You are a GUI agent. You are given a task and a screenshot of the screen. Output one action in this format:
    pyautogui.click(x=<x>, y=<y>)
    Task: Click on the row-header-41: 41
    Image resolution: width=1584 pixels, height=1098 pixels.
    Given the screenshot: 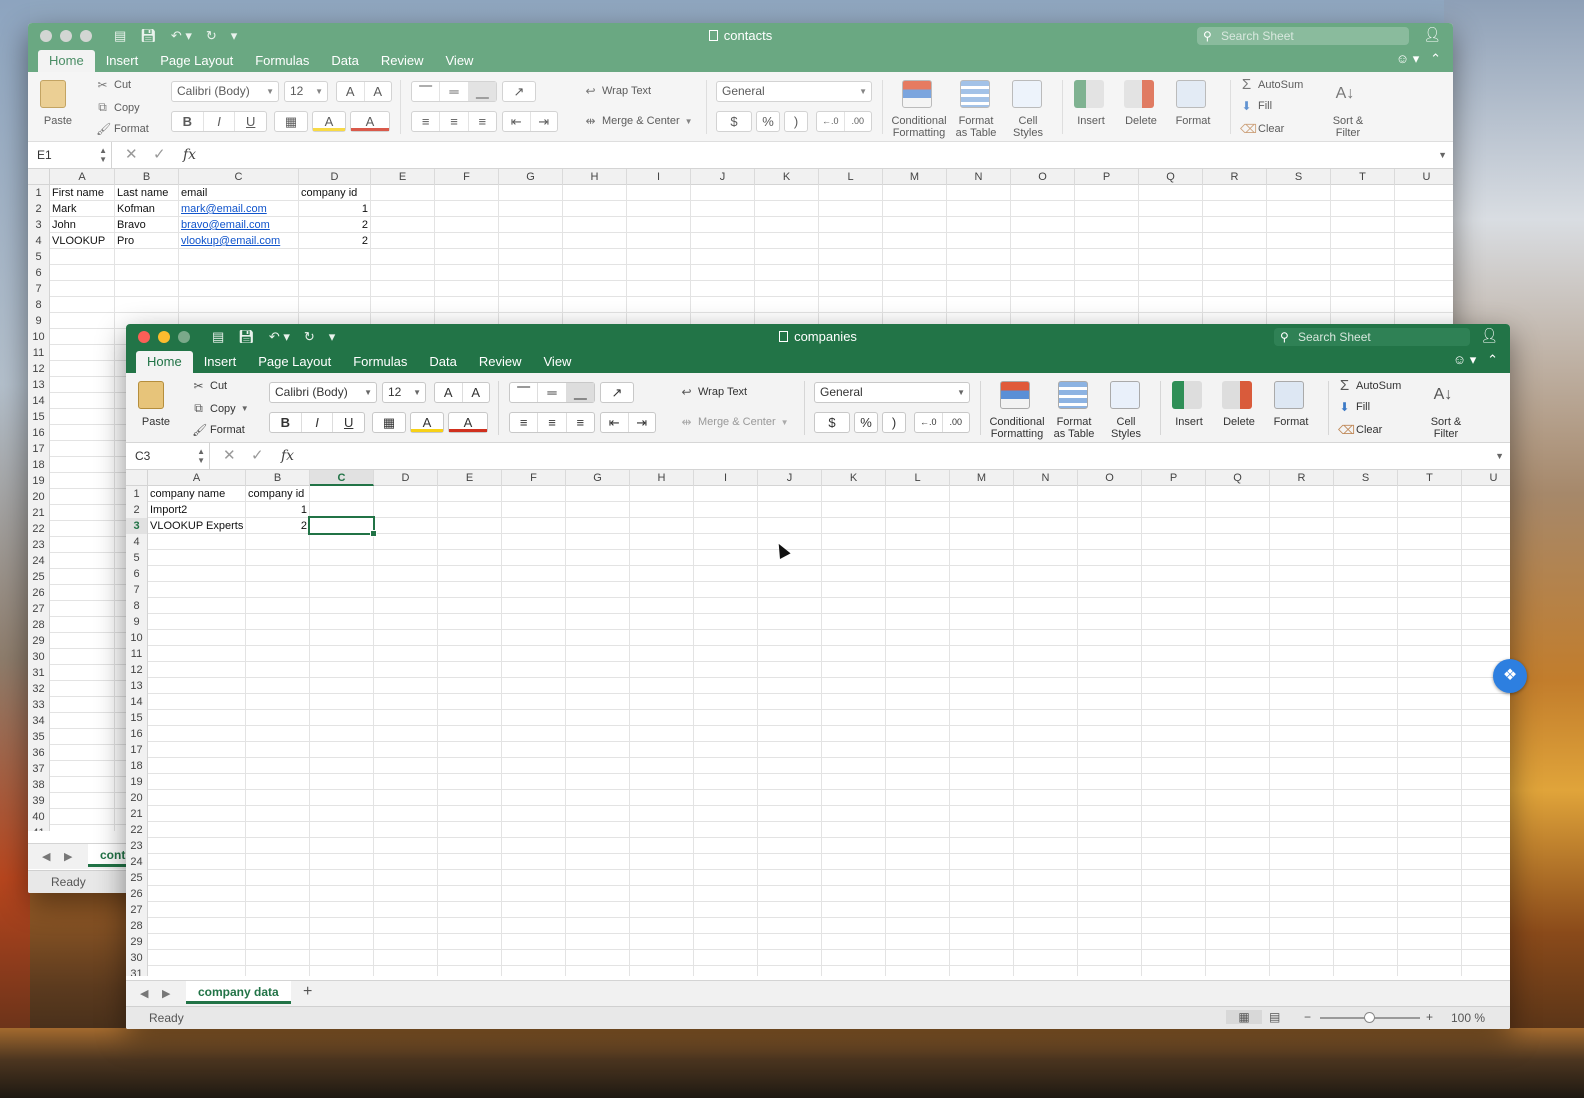 What is the action you would take?
    pyautogui.click(x=39, y=828)
    